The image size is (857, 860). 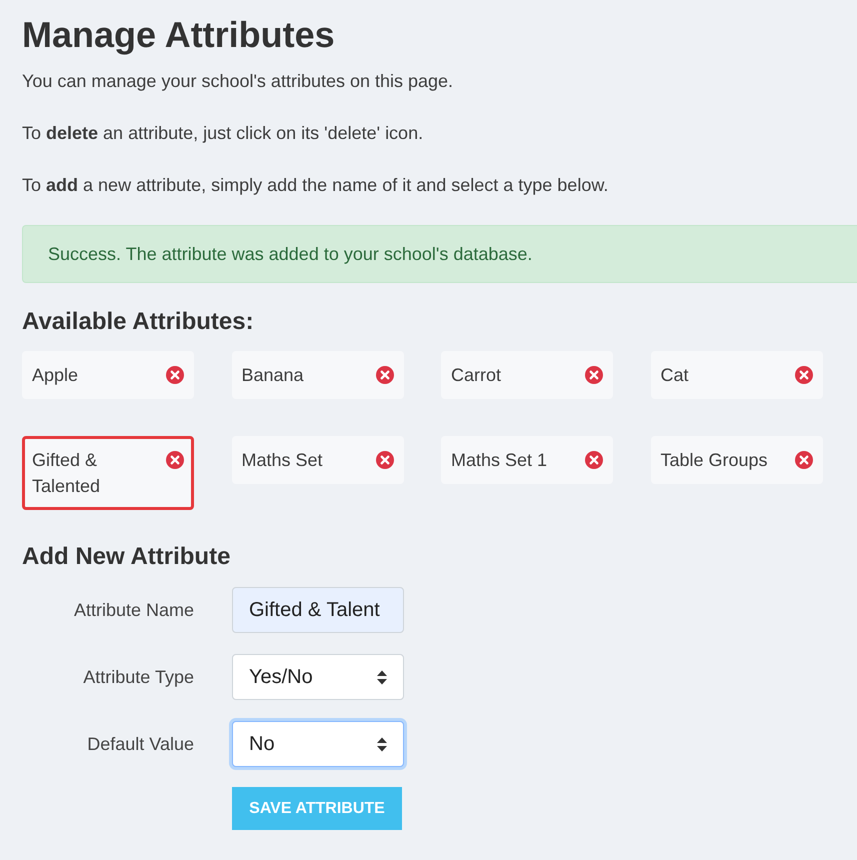 What do you see at coordinates (318, 744) in the screenshot?
I see `select-field: No` at bounding box center [318, 744].